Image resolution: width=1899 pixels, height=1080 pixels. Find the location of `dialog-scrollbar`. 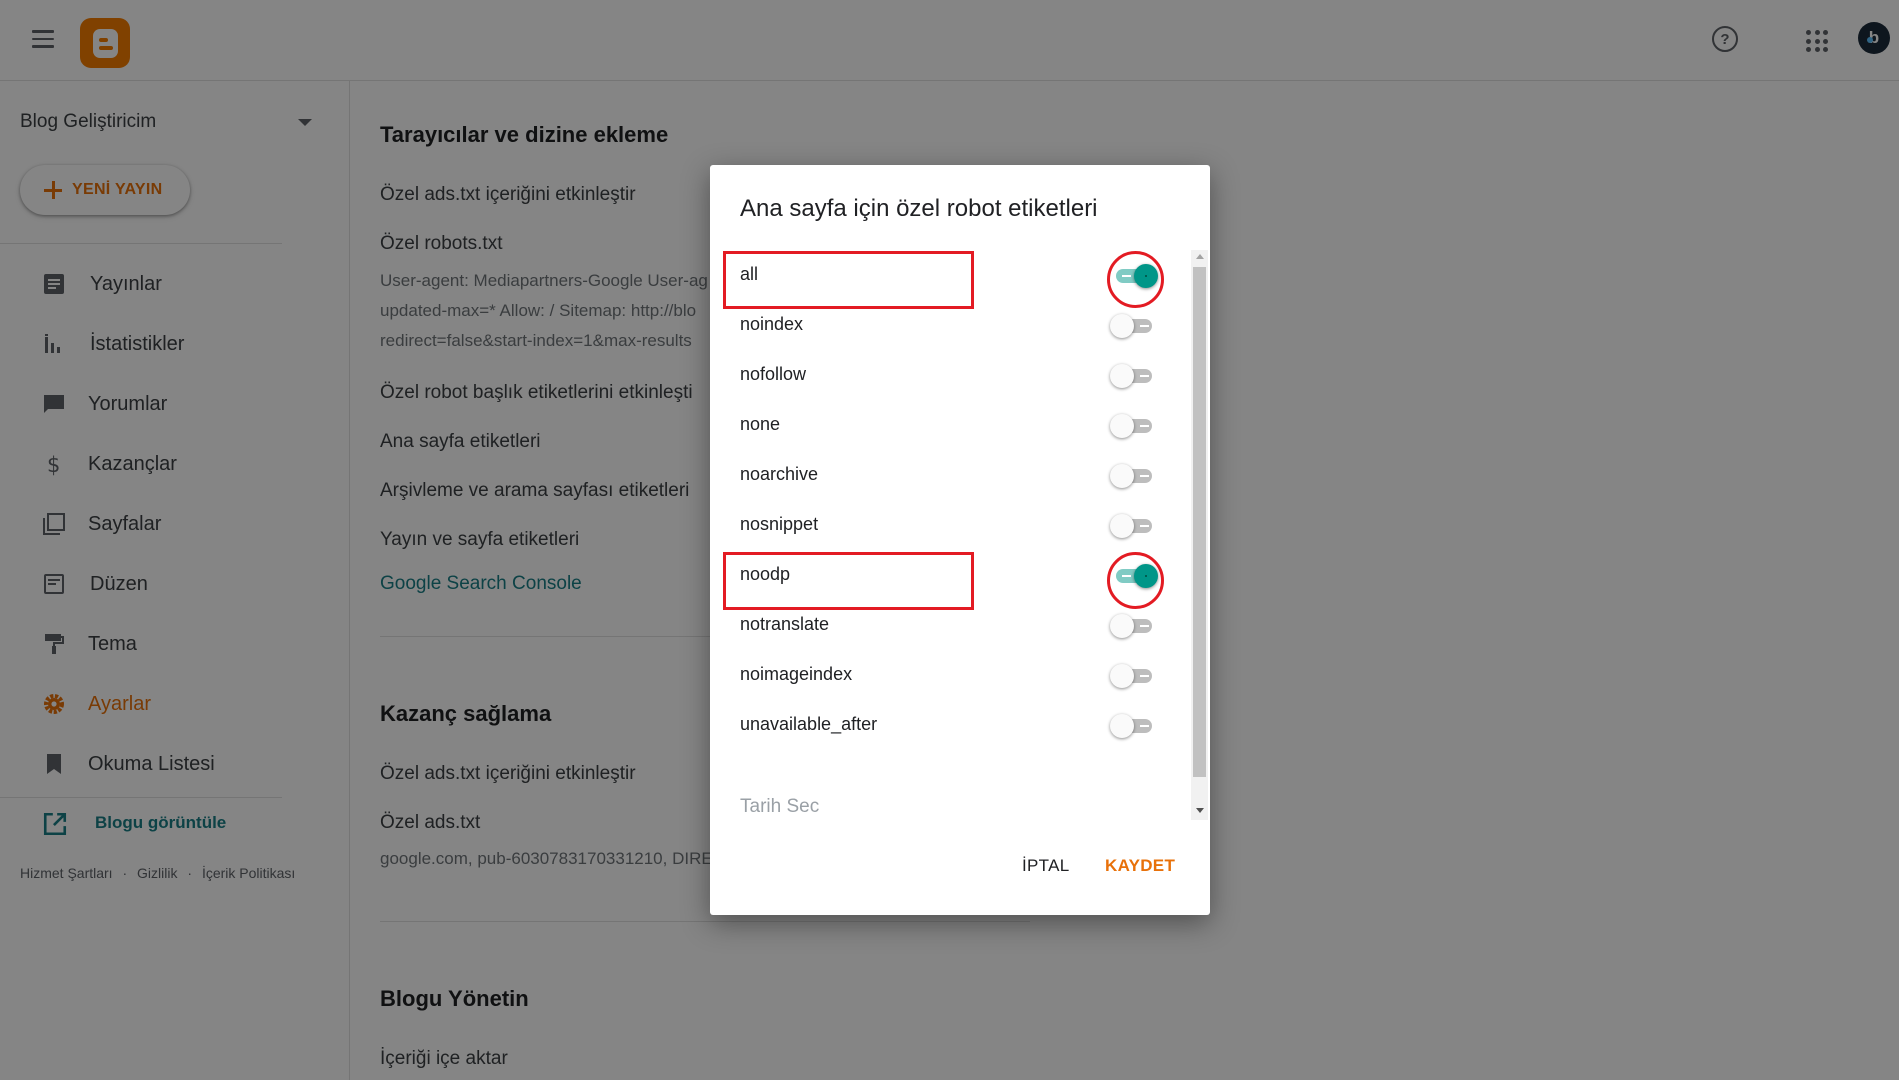

dialog-scrollbar is located at coordinates (1199, 535).